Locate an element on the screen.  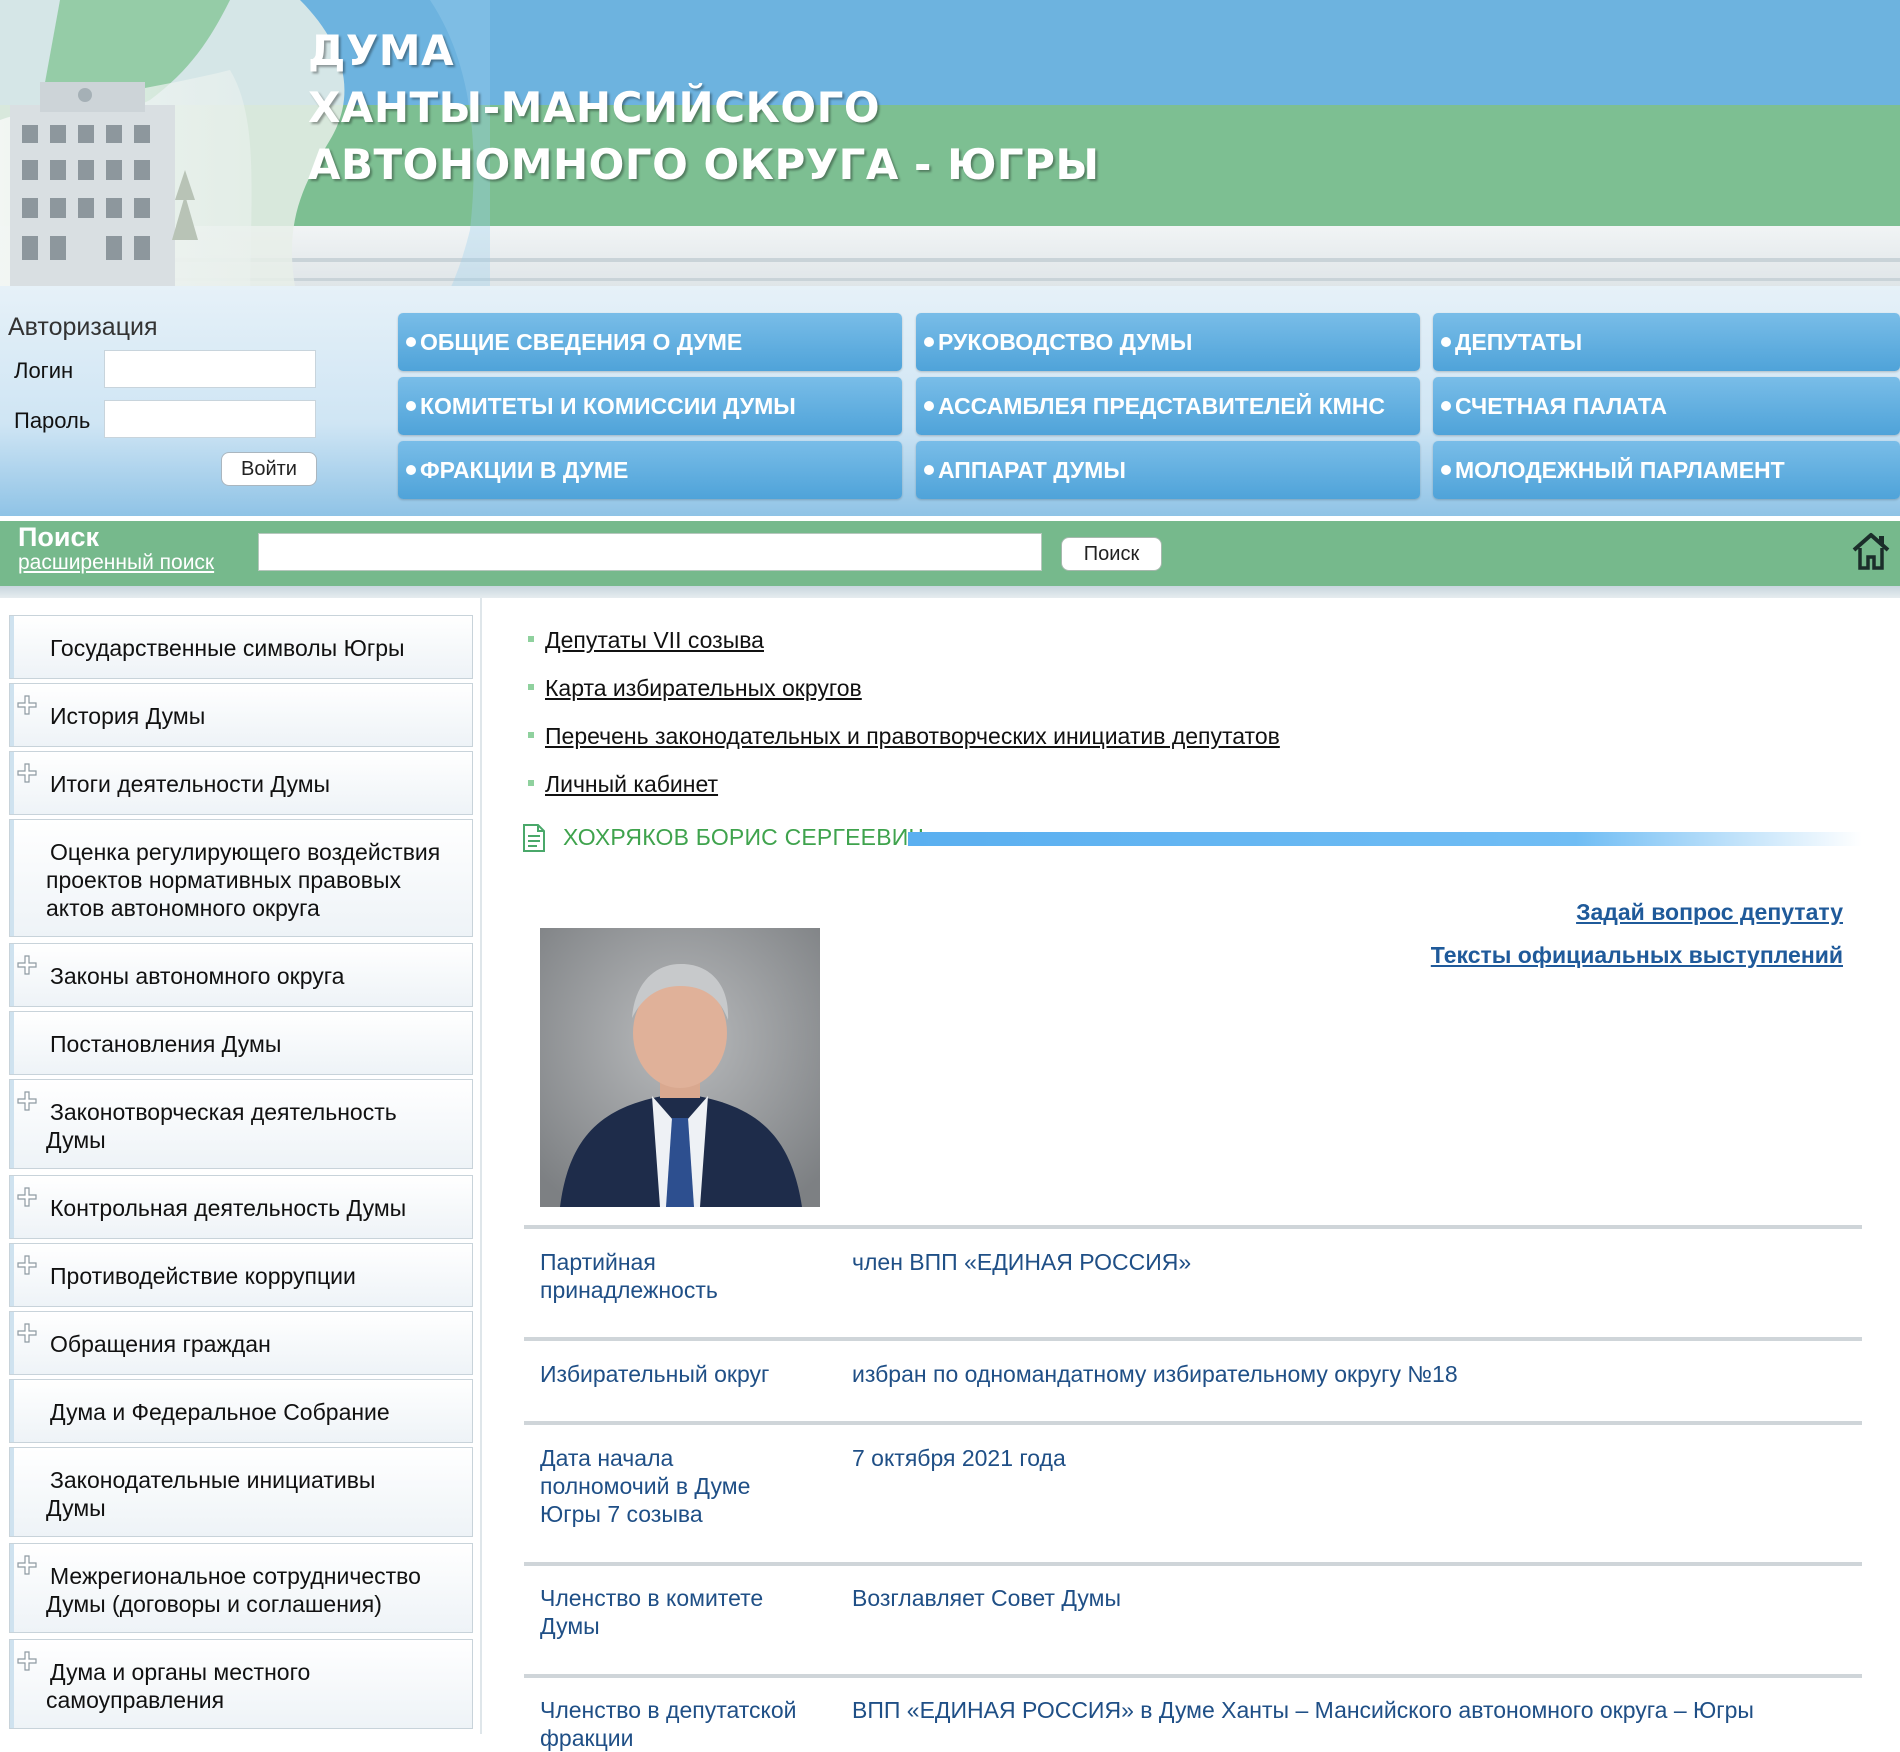
login-label: Логин is located at coordinates (44, 370).